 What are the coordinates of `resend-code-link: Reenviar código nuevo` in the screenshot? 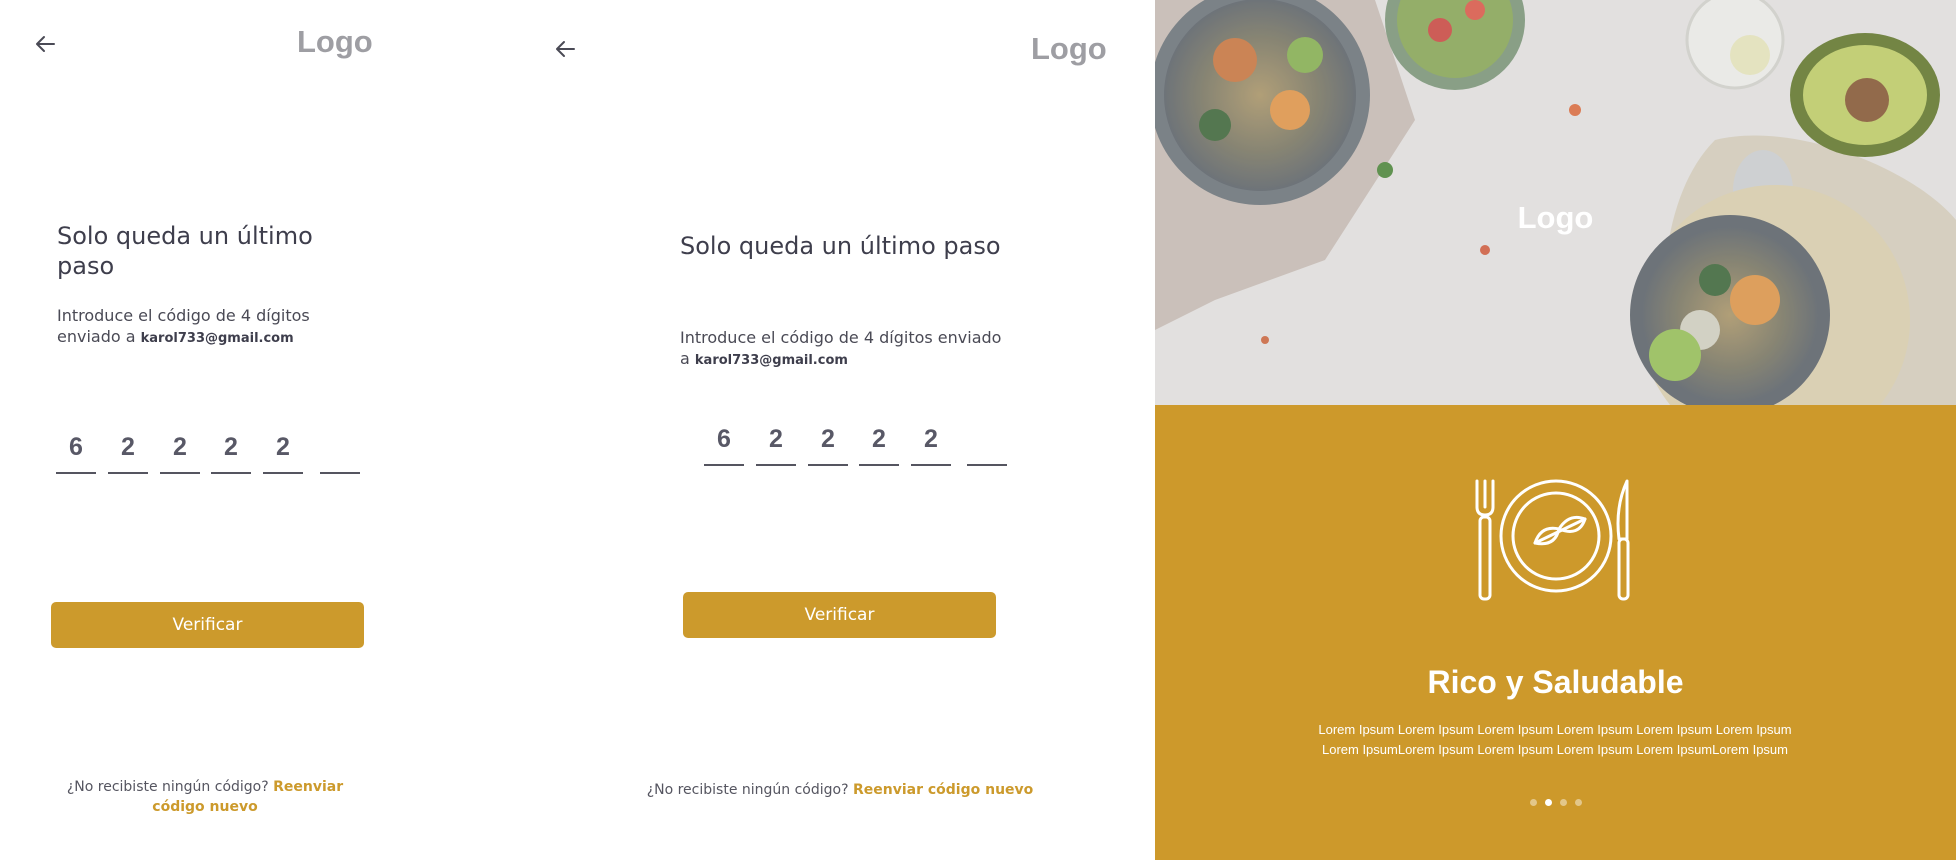 It's located at (943, 790).